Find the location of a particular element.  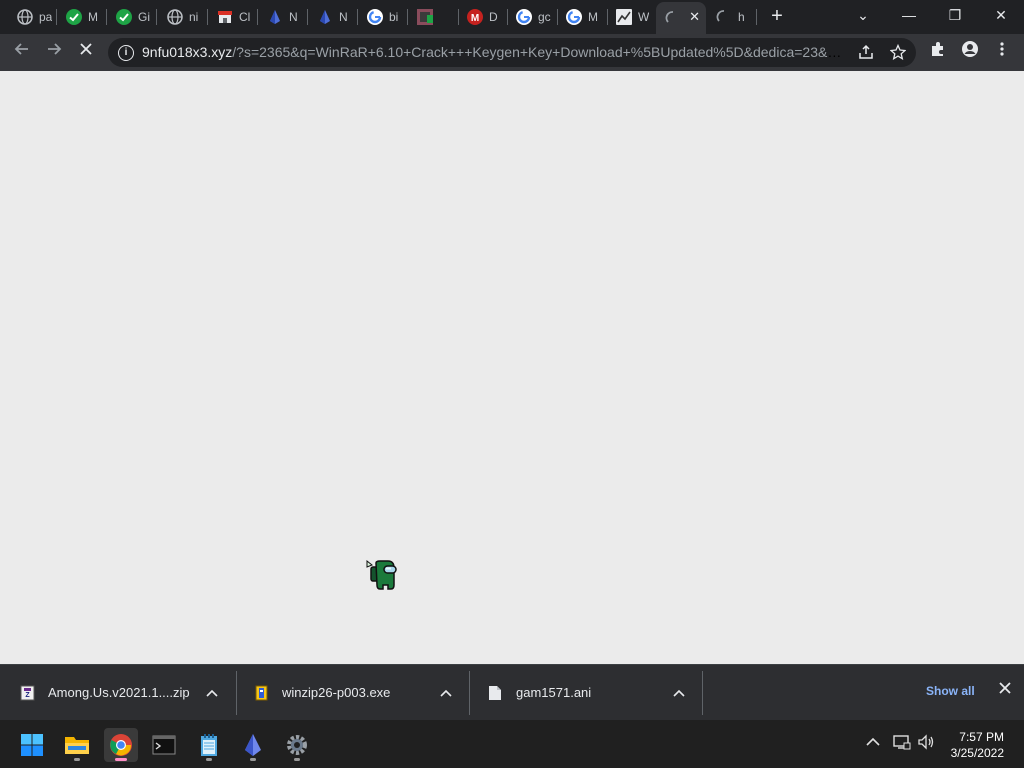

tab-15: h is located at coordinates (730, 17).